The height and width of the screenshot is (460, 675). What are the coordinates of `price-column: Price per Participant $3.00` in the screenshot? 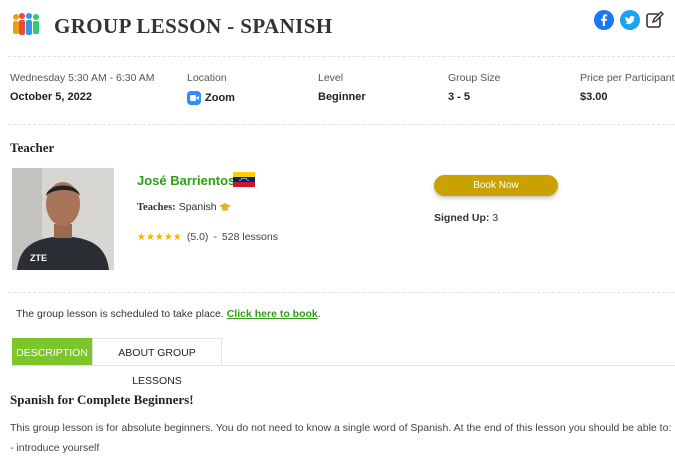 It's located at (627, 87).